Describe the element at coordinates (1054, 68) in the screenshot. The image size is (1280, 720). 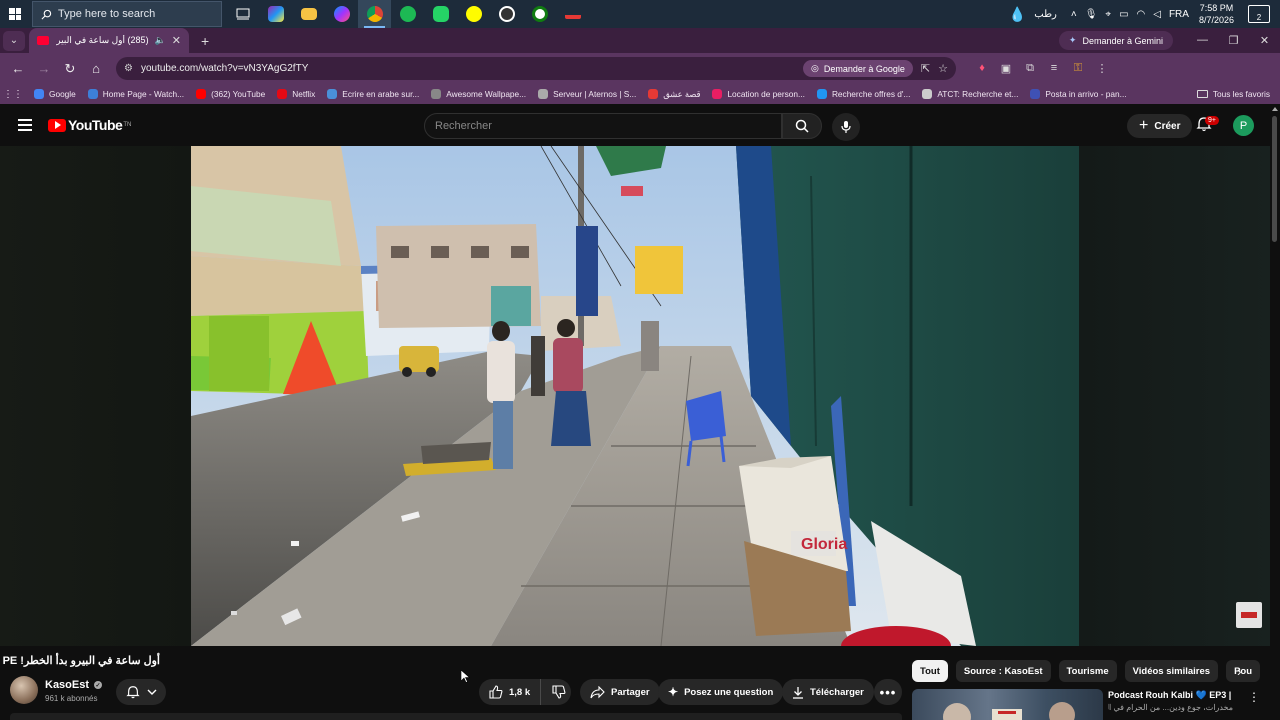
I see `reading-list-icon: ≡` at that location.